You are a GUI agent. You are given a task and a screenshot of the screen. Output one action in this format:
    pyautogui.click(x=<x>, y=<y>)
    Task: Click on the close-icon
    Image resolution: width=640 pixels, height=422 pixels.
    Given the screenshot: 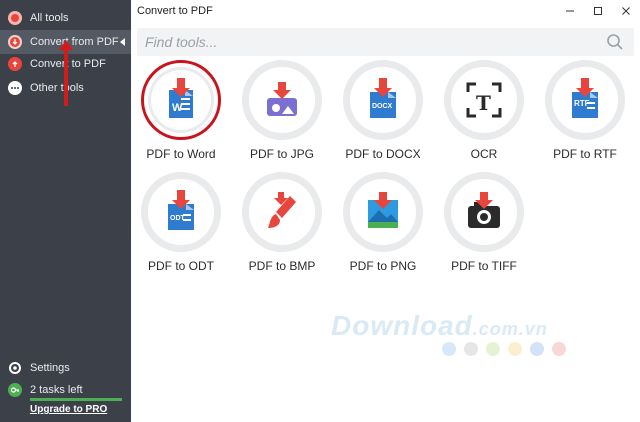 What is the action you would take?
    pyautogui.click(x=626, y=11)
    